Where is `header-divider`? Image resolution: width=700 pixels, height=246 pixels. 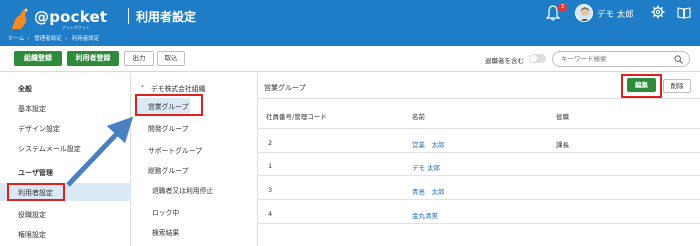 header-divider is located at coordinates (128, 16).